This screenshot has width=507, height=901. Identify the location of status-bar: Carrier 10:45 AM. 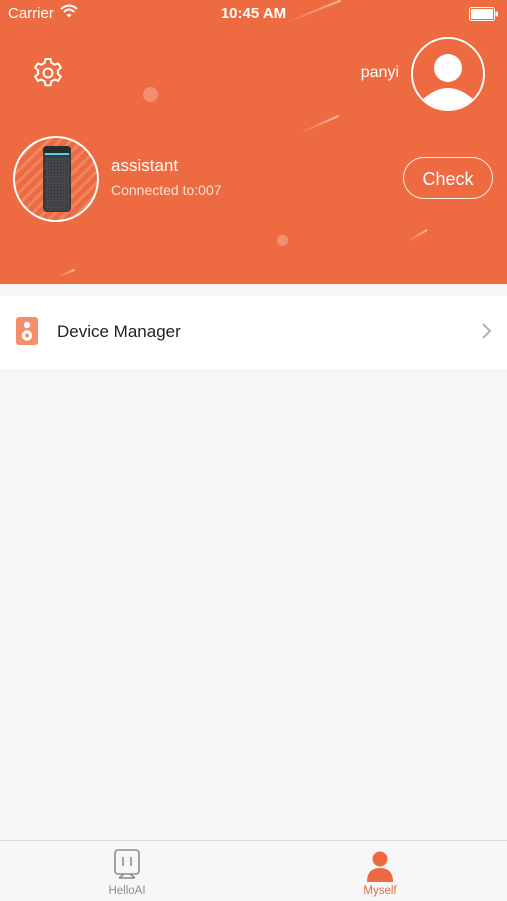
(253, 14).